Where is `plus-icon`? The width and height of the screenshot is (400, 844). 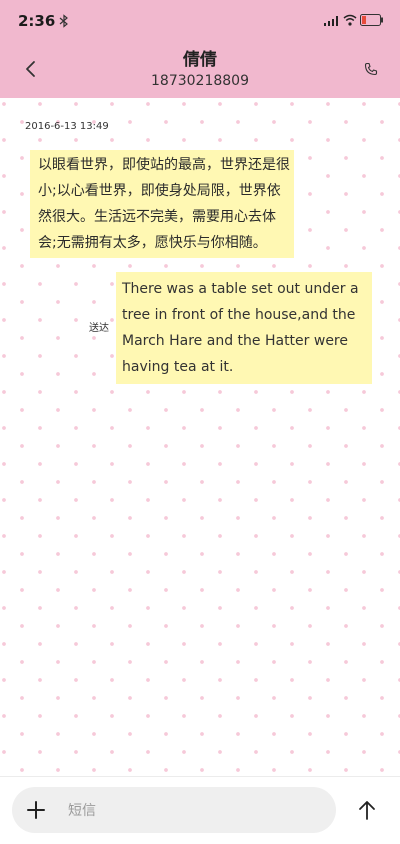 plus-icon is located at coordinates (36, 810).